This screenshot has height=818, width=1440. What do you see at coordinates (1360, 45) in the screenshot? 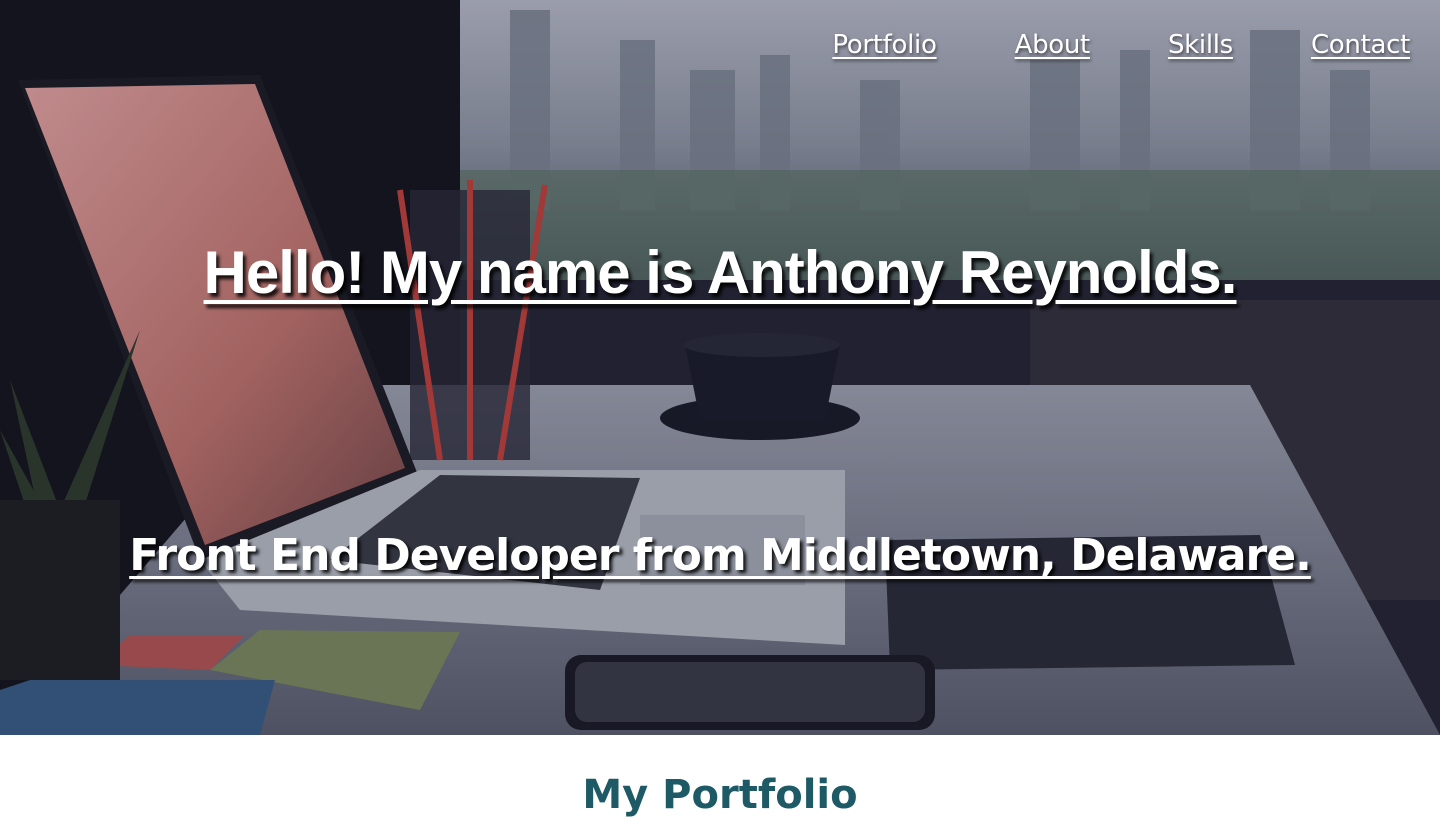
I see `nav-link-contact: Contact` at bounding box center [1360, 45].